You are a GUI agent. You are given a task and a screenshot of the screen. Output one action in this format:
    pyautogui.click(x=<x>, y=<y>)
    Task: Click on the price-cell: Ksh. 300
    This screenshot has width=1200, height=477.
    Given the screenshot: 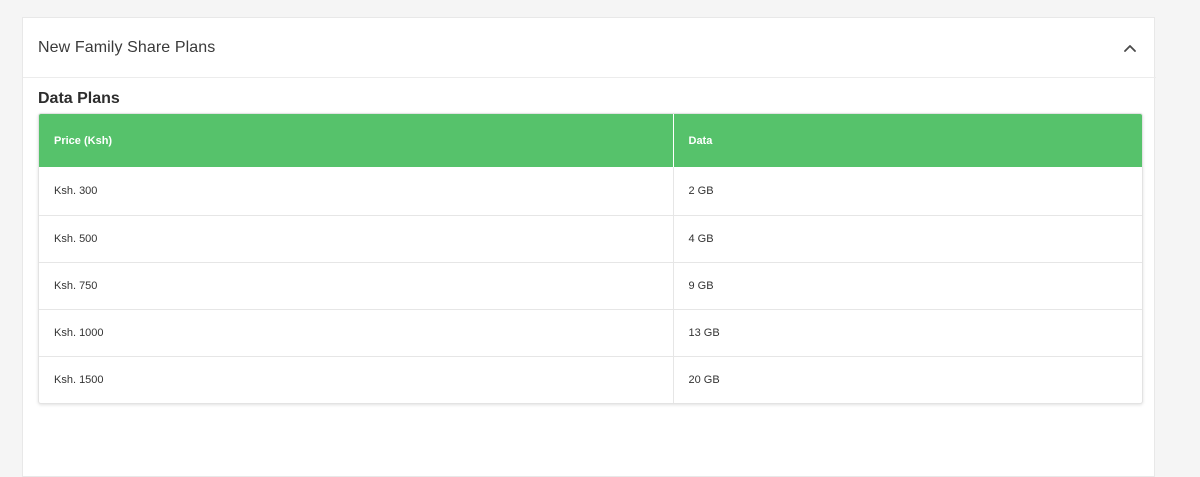 What is the action you would take?
    pyautogui.click(x=76, y=190)
    